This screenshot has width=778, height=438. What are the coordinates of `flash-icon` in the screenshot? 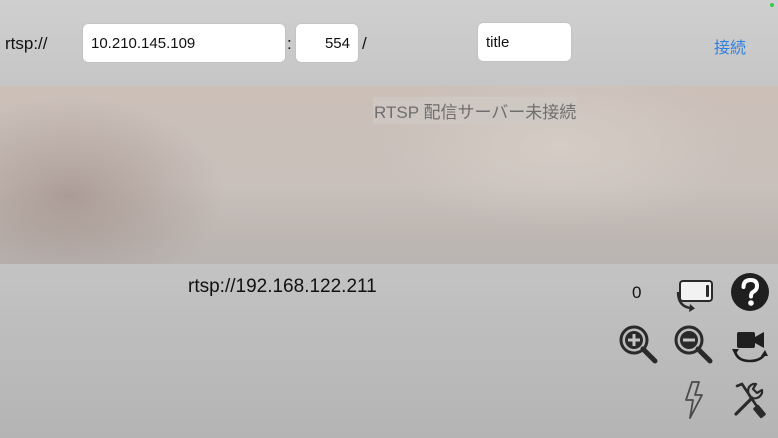 It's located at (694, 400).